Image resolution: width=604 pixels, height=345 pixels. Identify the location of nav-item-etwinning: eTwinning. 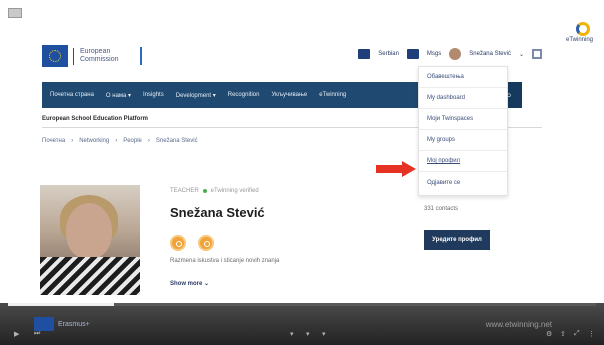
(332, 95).